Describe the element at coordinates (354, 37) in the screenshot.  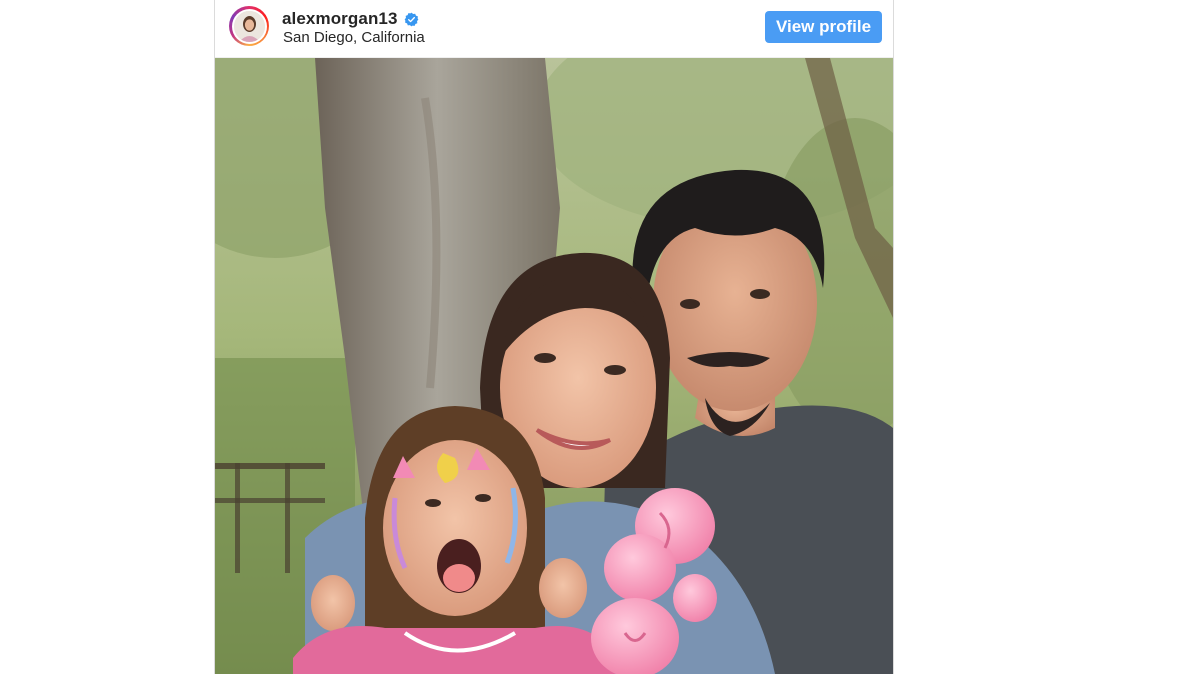
I see `post-location: San Diego, California` at that location.